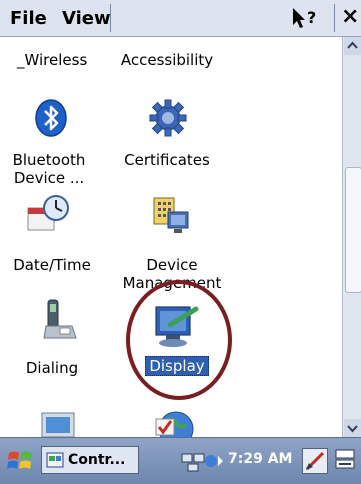 This screenshot has width=361, height=484. I want to click on help-question-arrow-icon: ?, so click(306, 18).